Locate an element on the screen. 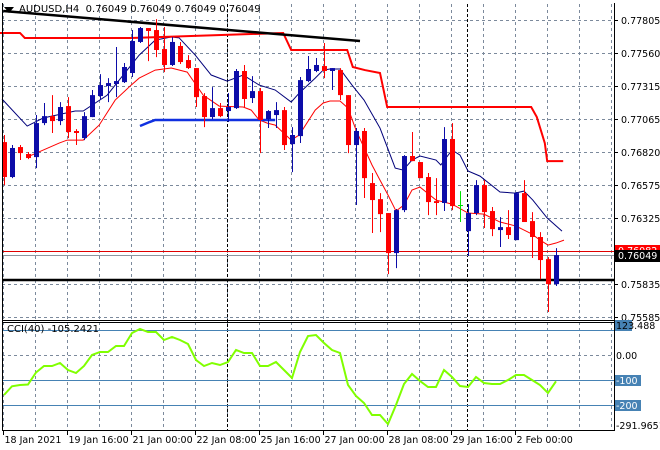 The image size is (660, 450). cci-axis-label: -200 is located at coordinates (627, 406).